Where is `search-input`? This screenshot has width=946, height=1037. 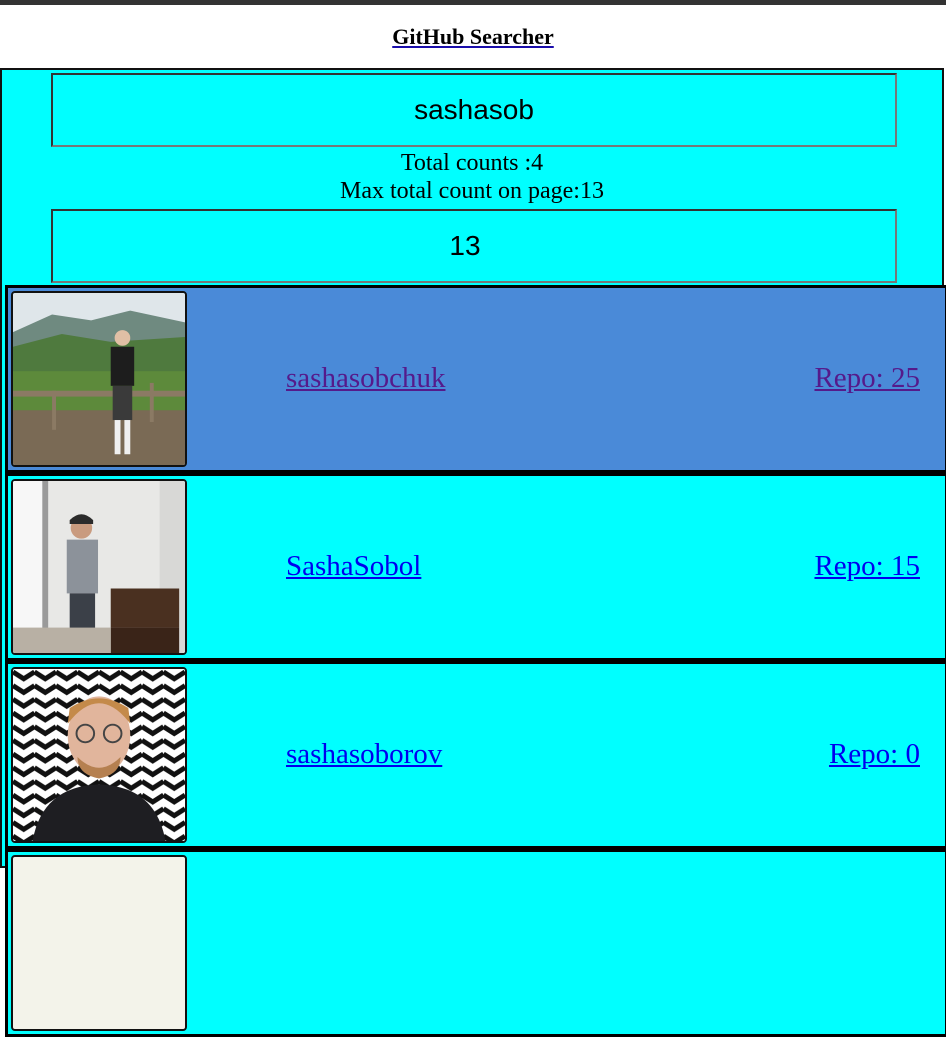 search-input is located at coordinates (474, 110).